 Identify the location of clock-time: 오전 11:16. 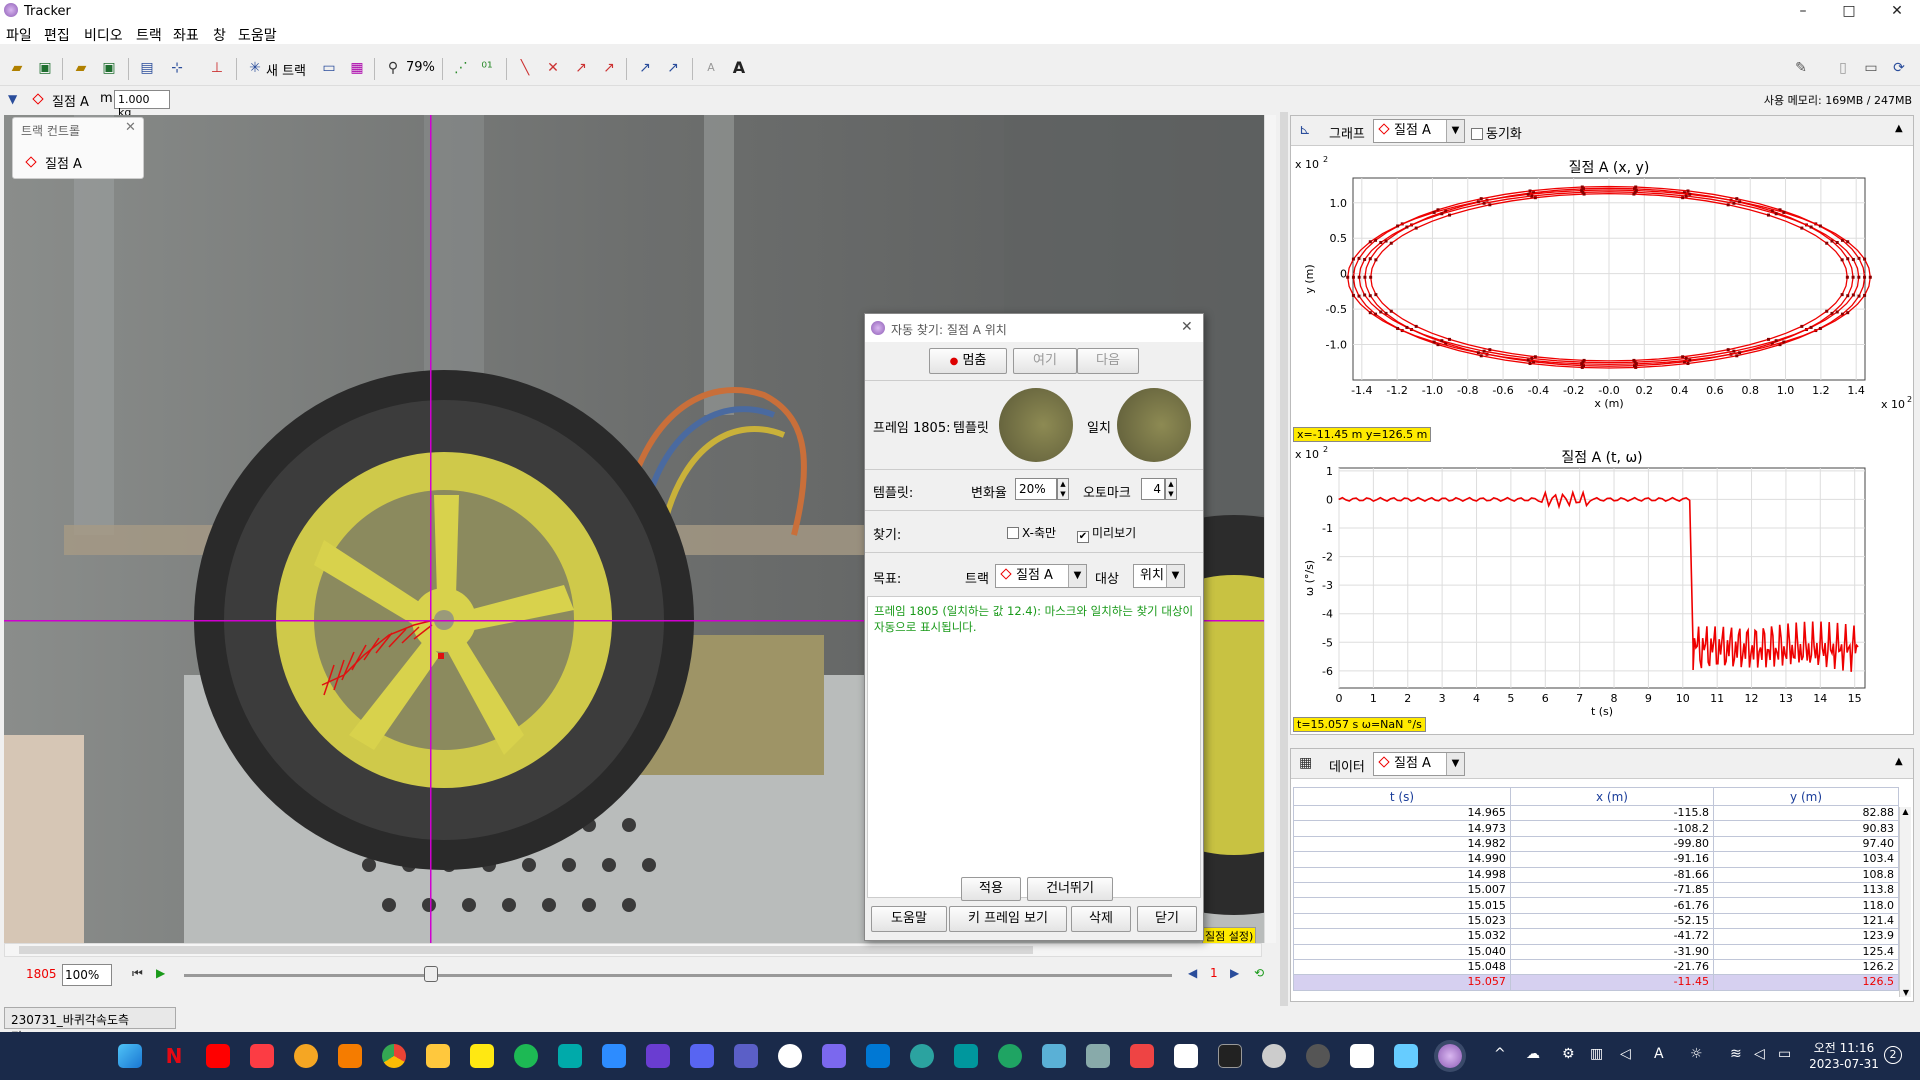
(1844, 1047).